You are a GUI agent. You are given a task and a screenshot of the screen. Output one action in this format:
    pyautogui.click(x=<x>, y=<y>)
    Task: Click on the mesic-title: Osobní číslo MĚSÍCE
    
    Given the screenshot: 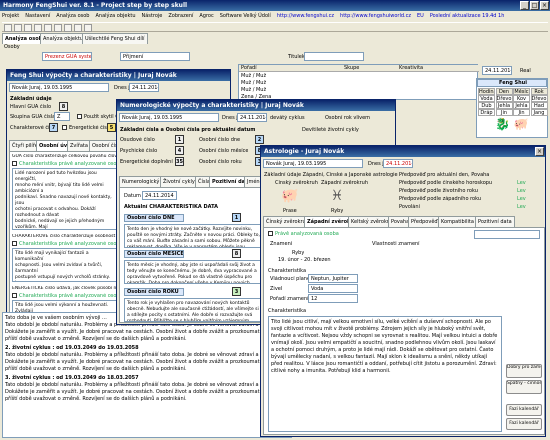 What is the action you would take?
    pyautogui.click(x=154, y=254)
    